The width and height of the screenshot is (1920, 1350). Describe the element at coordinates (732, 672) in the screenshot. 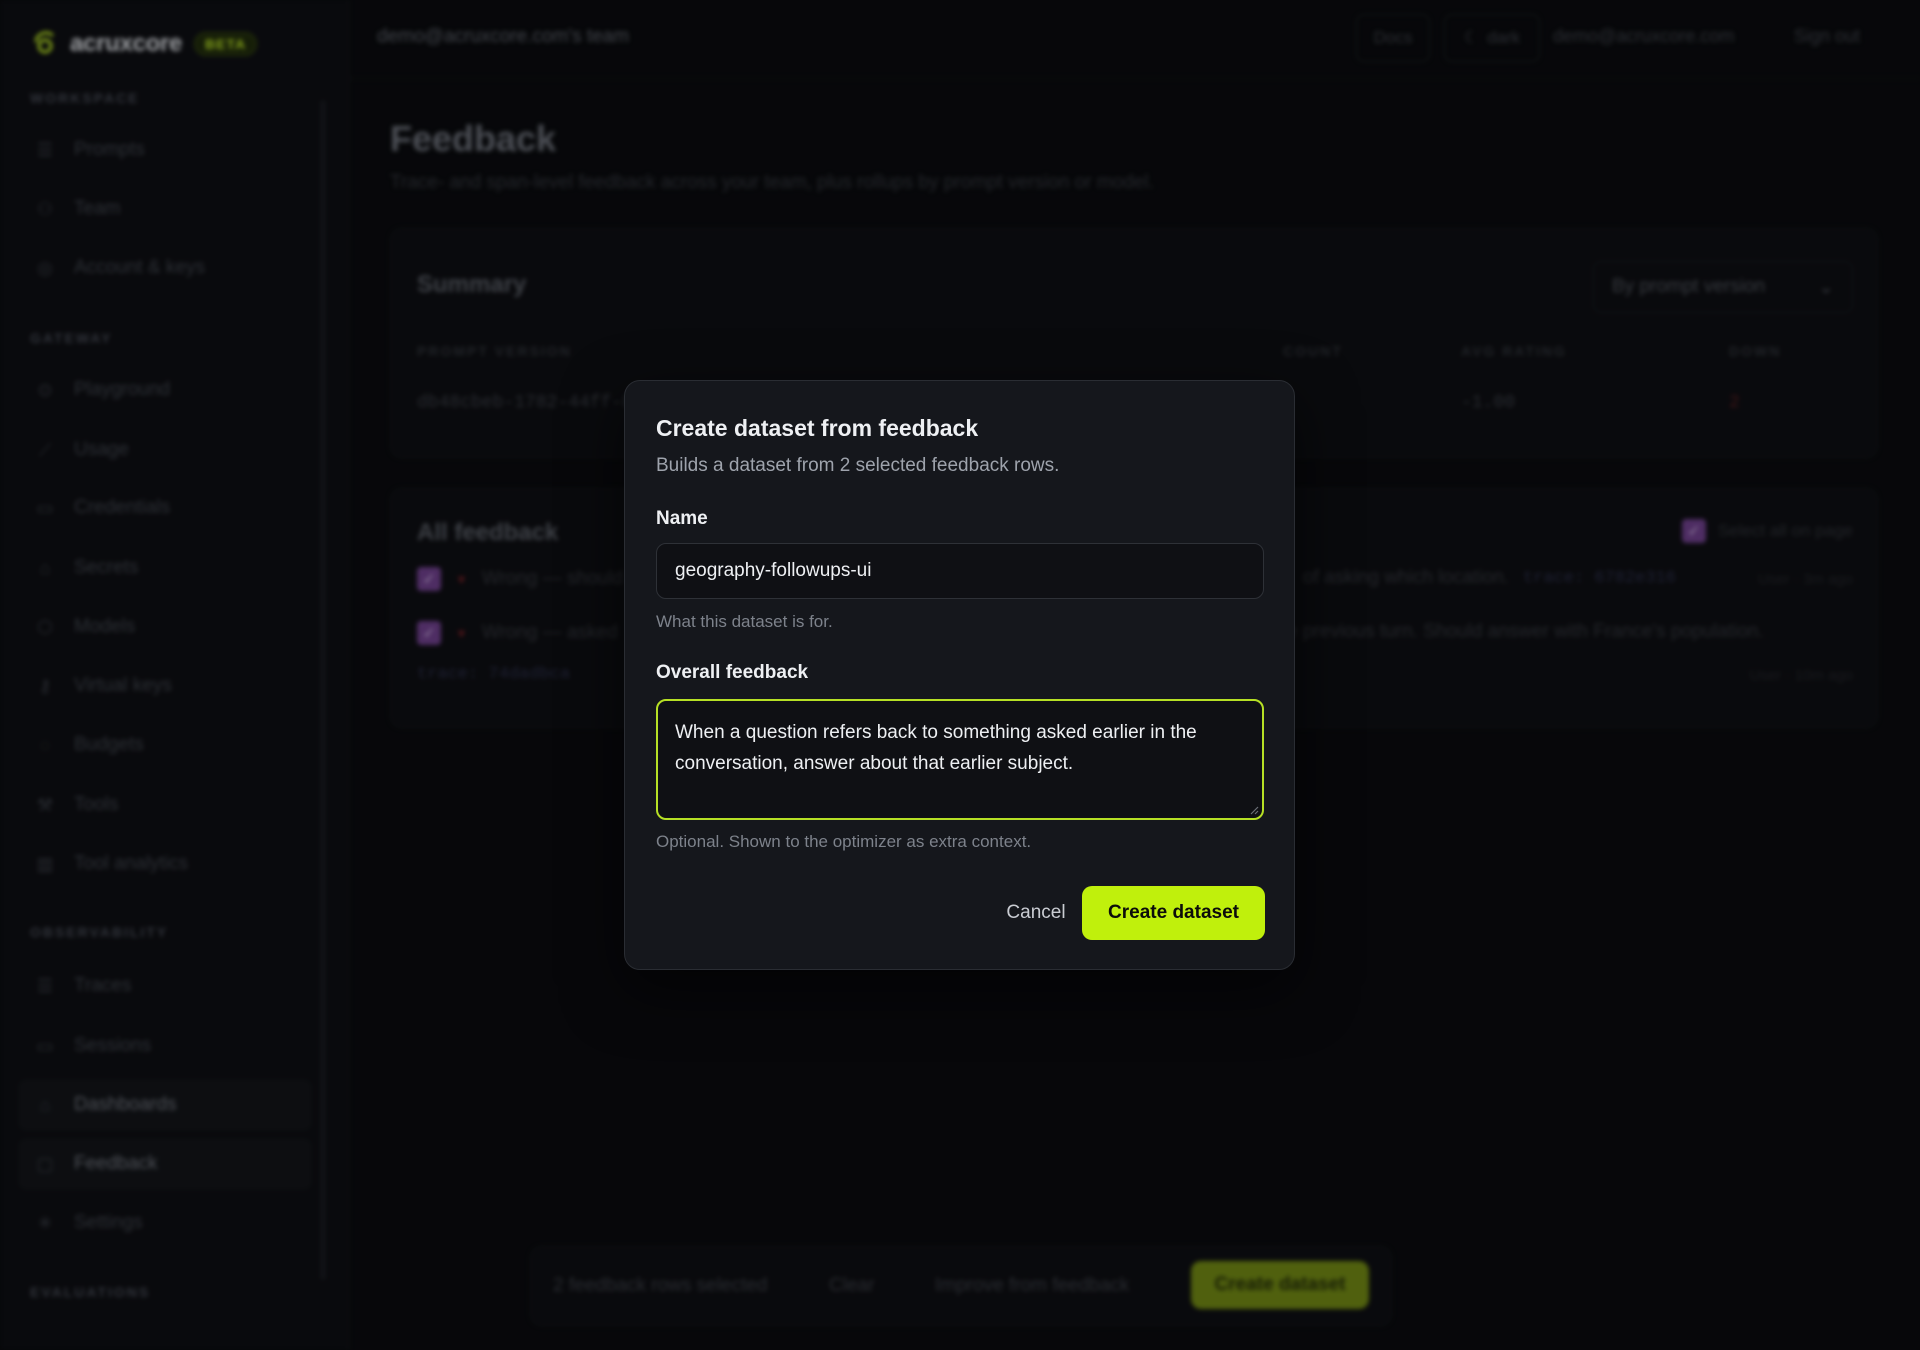

I see `overall-feedback-label: Overall feedback` at that location.